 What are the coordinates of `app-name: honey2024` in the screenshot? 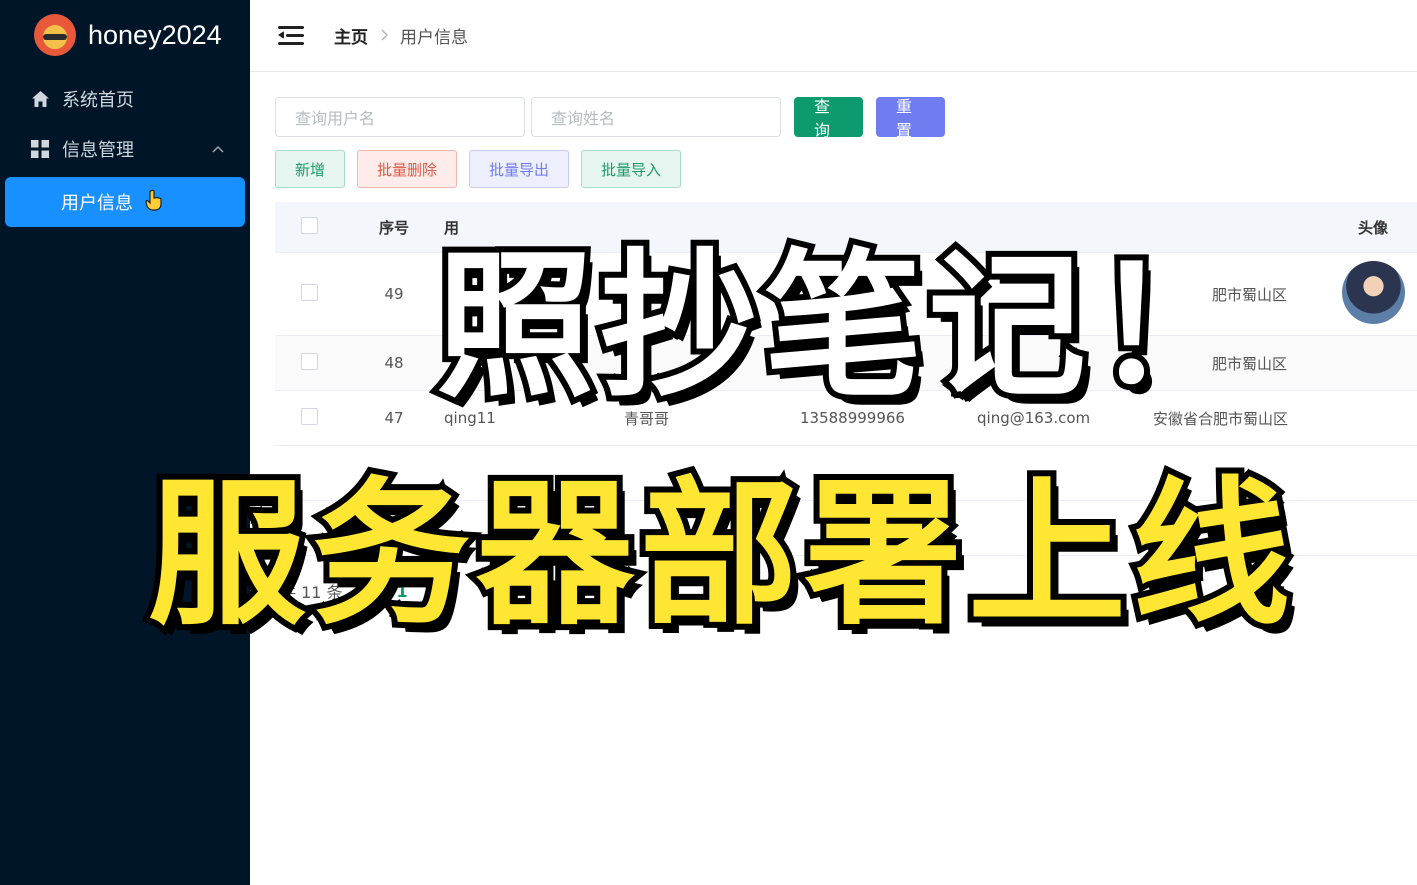 It's located at (155, 34).